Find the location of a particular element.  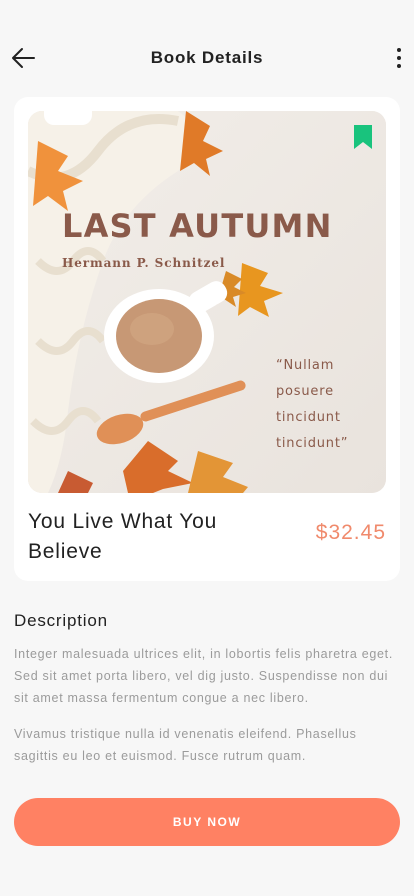

book-price: $32.45 is located at coordinates (350, 532).